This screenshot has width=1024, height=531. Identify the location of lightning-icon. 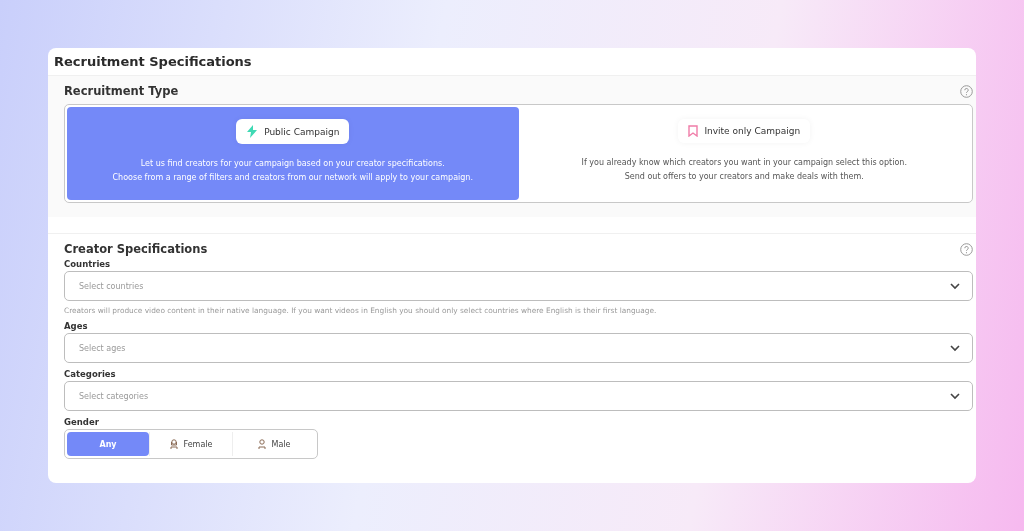
(252, 131).